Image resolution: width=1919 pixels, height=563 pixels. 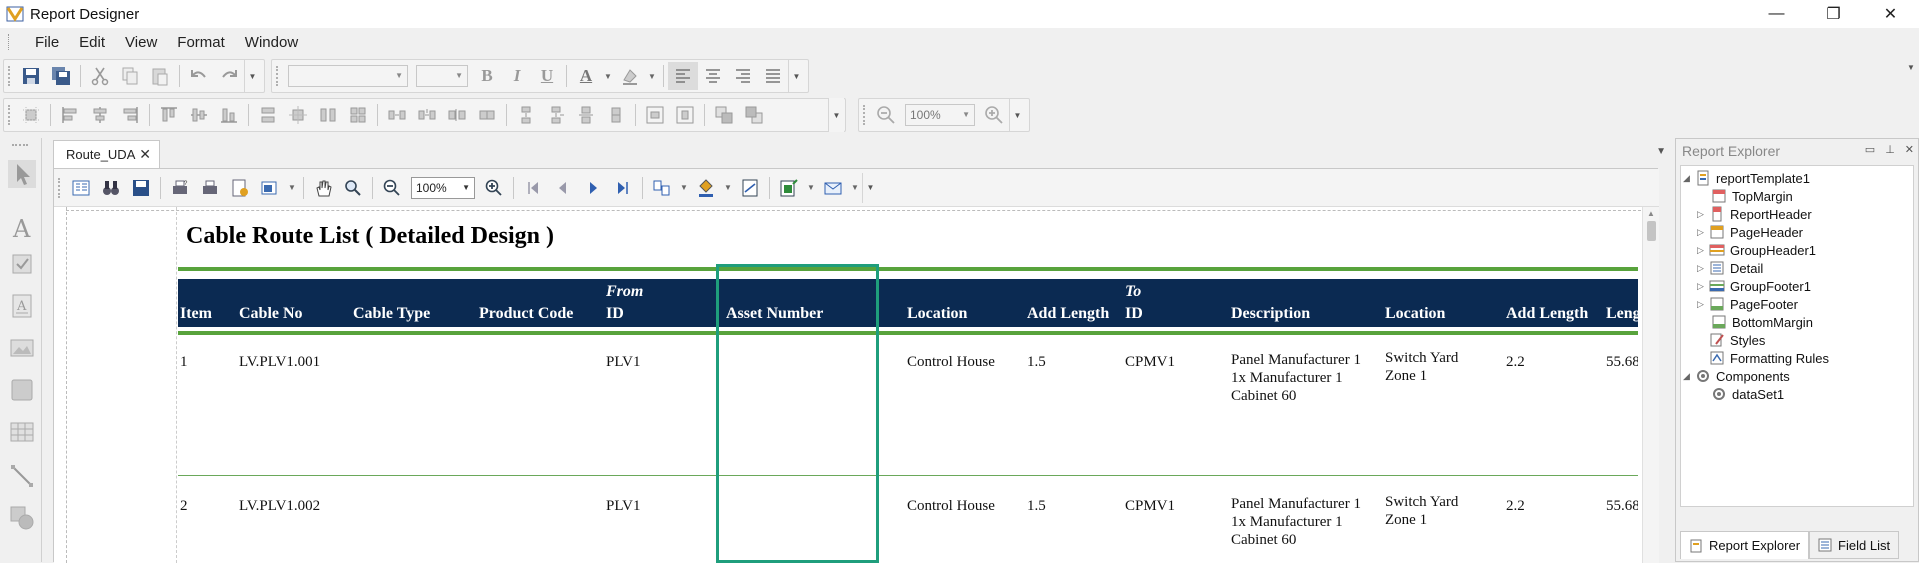 What do you see at coordinates (662, 188) in the screenshot?
I see `multiple-pages-button` at bounding box center [662, 188].